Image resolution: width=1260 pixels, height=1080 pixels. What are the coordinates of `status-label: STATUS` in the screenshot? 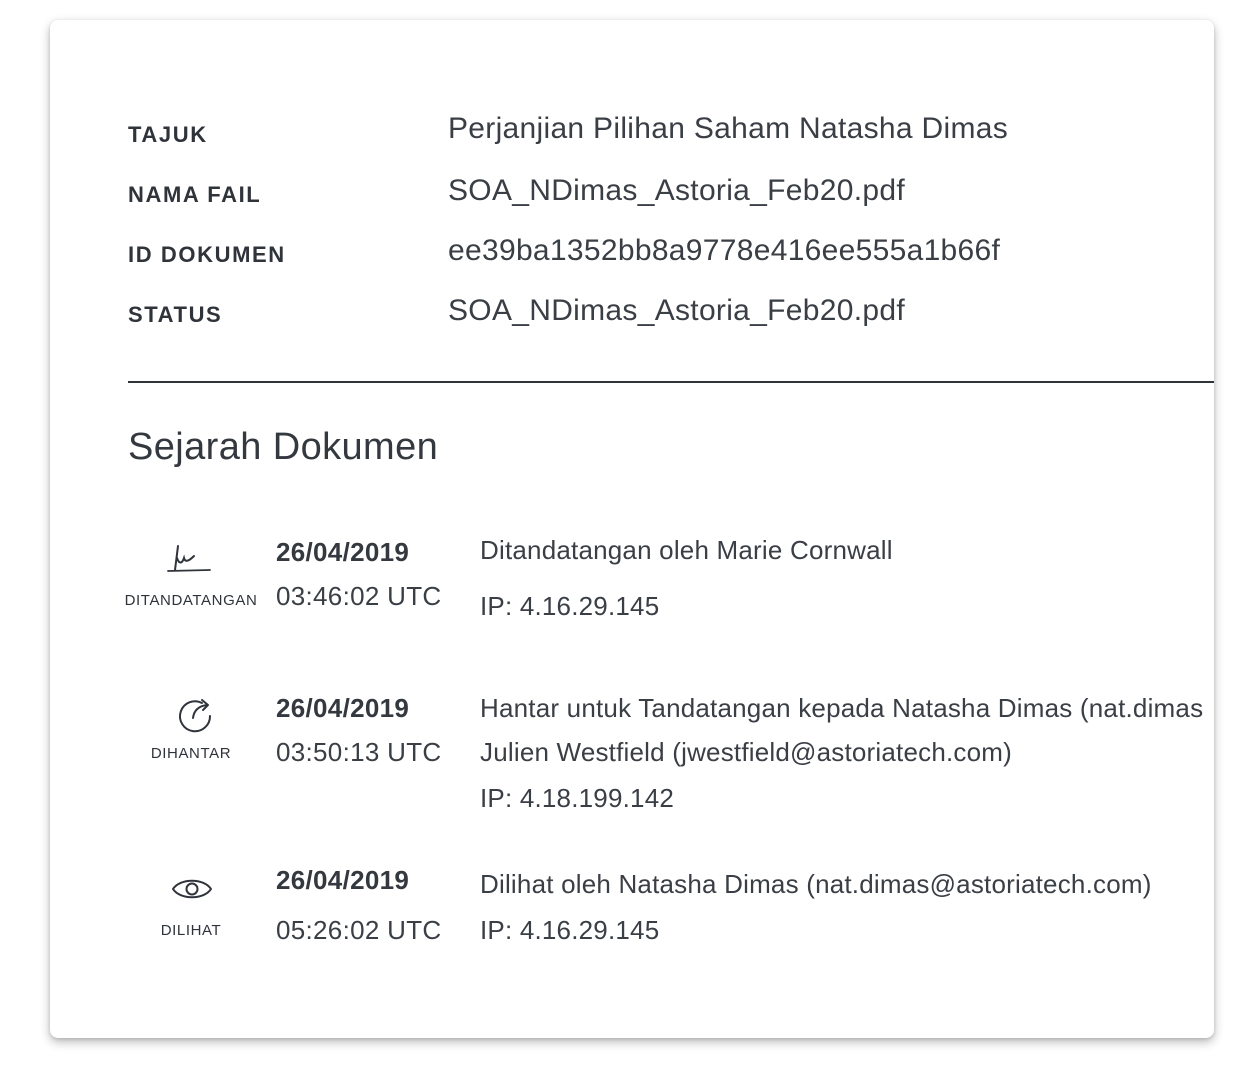 It's located at (175, 314).